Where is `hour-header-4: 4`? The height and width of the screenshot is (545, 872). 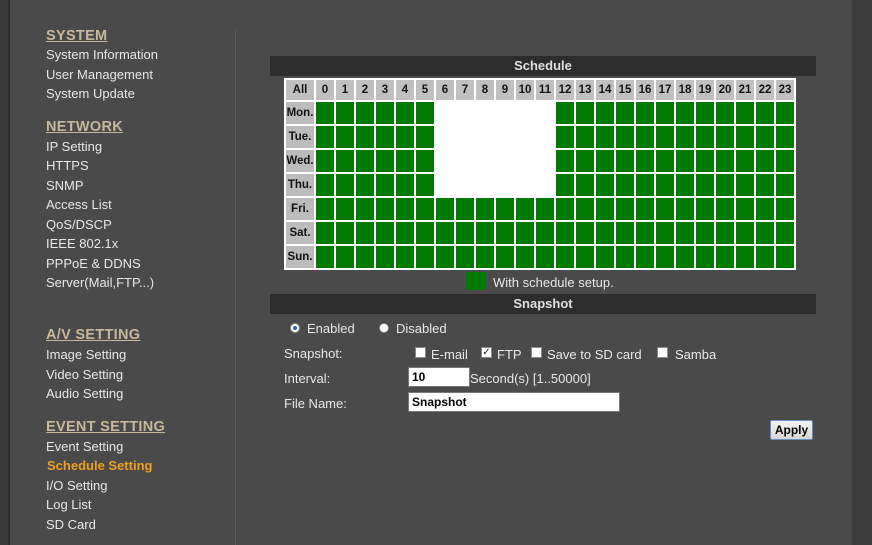
hour-header-4: 4 is located at coordinates (405, 90).